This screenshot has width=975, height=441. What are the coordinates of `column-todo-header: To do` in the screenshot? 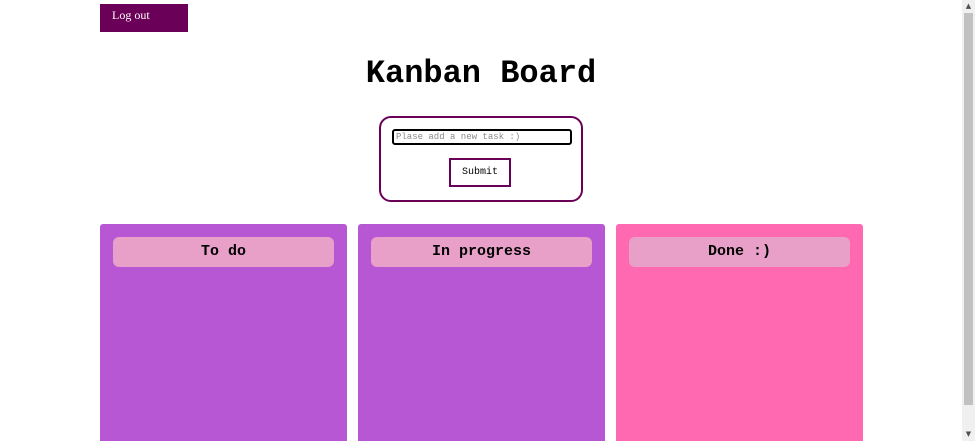 It's located at (223, 252).